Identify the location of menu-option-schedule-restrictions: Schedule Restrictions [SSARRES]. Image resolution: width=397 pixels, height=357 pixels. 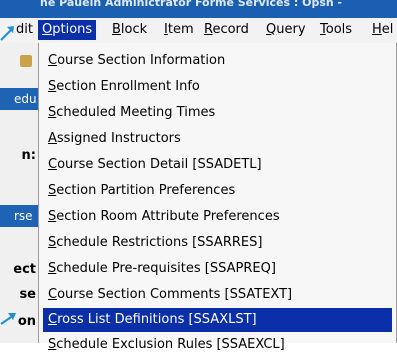
(217, 243).